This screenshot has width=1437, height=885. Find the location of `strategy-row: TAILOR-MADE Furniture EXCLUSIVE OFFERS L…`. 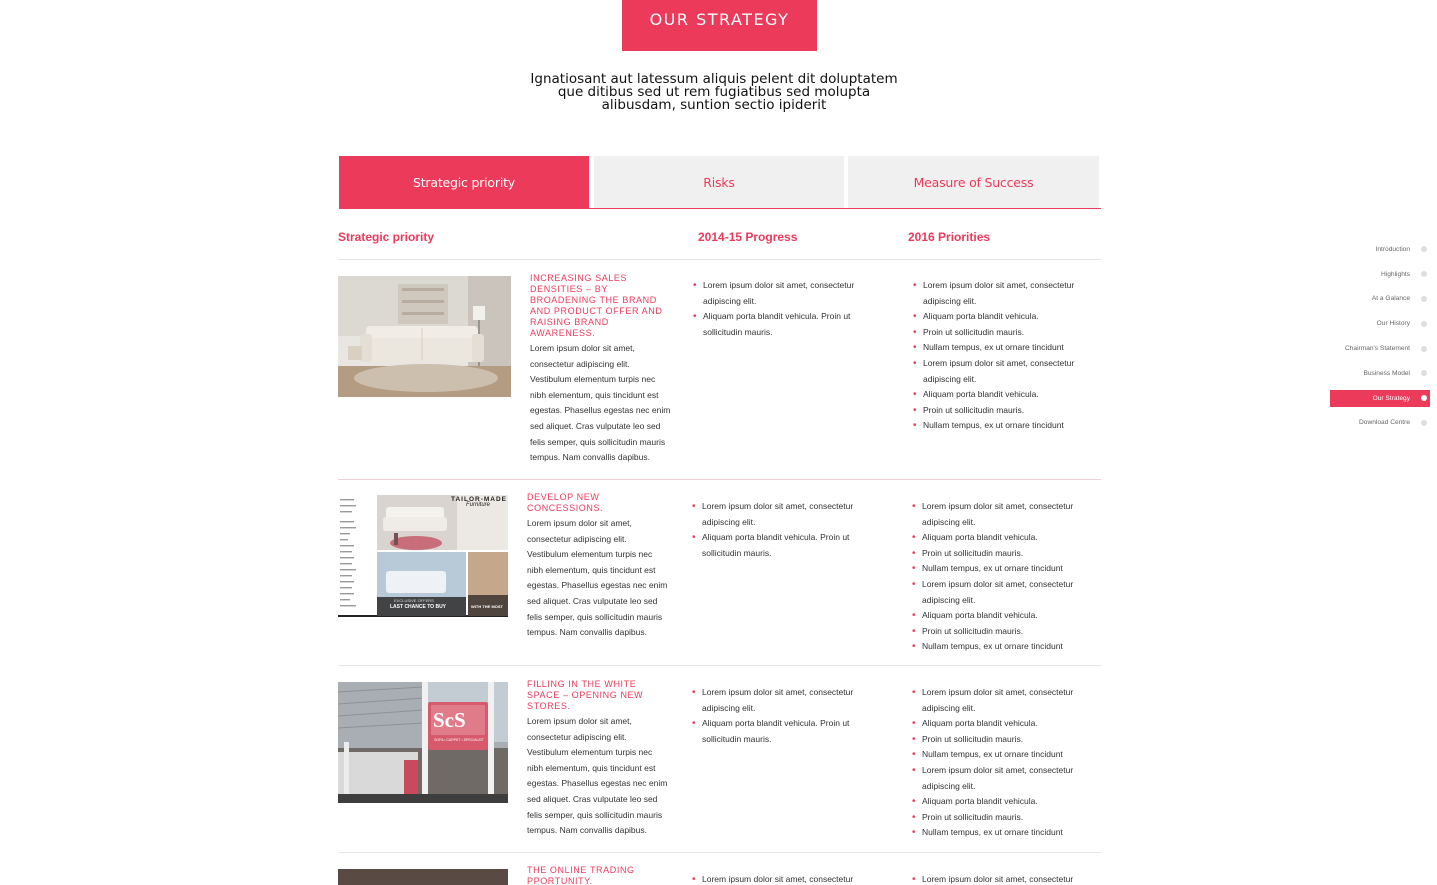

strategy-row: TAILOR-MADE Furniture EXCLUSIVE OFFERS L… is located at coordinates (719, 573).